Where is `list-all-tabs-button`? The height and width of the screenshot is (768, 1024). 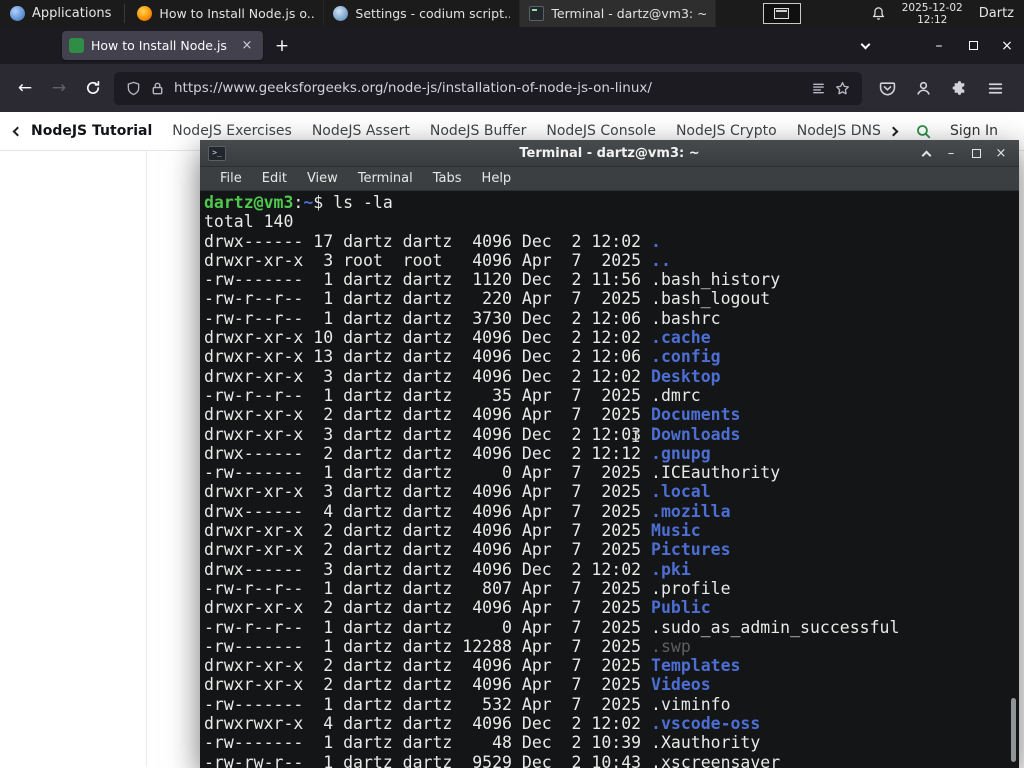 list-all-tabs-button is located at coordinates (865, 45).